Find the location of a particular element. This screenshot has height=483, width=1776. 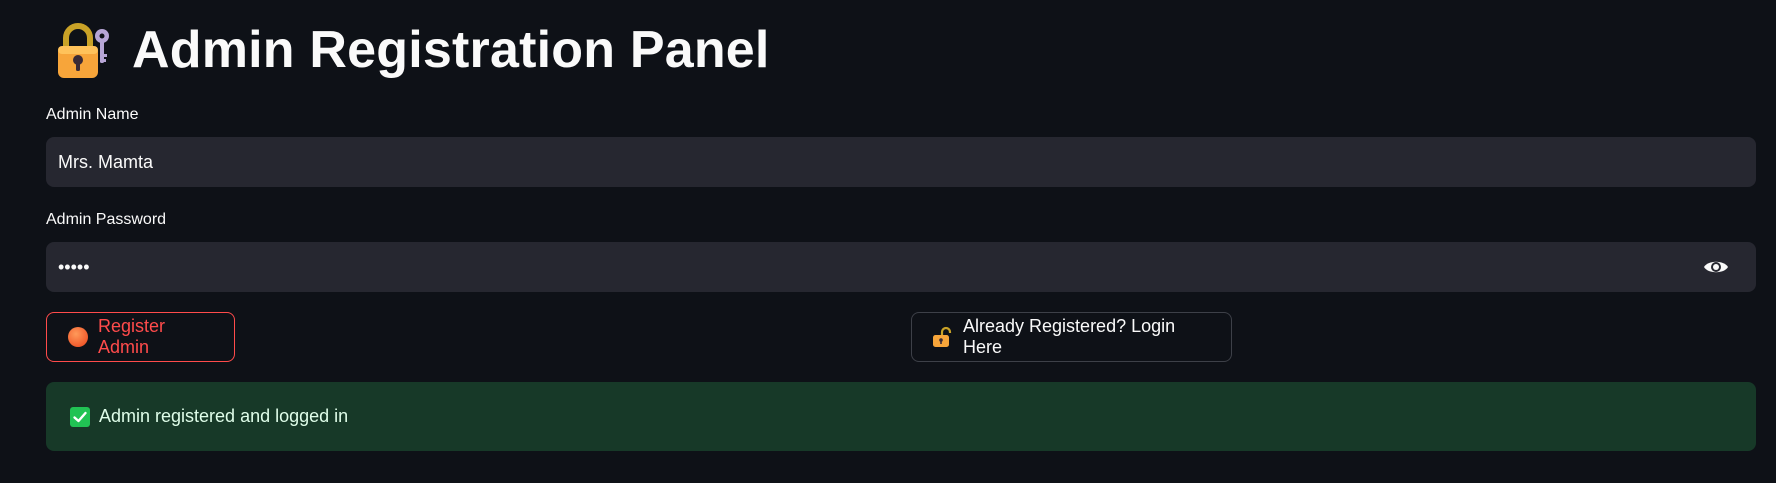

register-admin-button: Register Admin is located at coordinates (140, 337).